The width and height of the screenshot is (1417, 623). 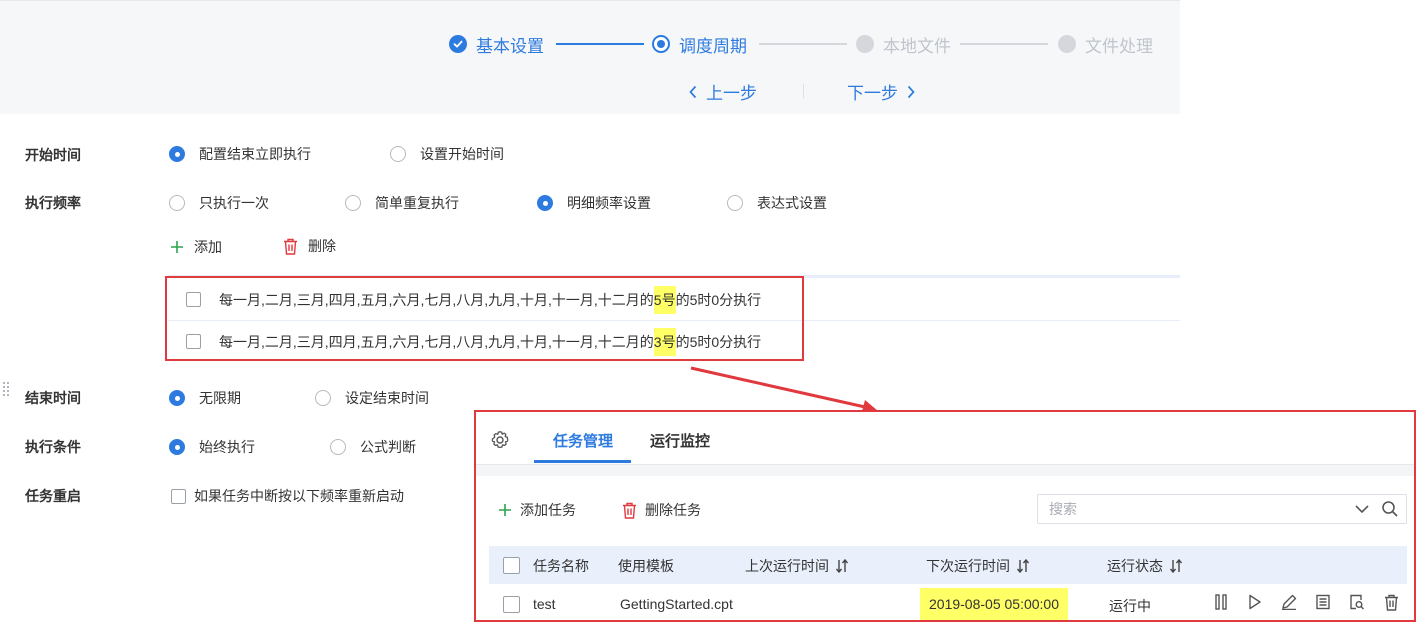 What do you see at coordinates (548, 510) in the screenshot?
I see `add-task-label: 添加任务` at bounding box center [548, 510].